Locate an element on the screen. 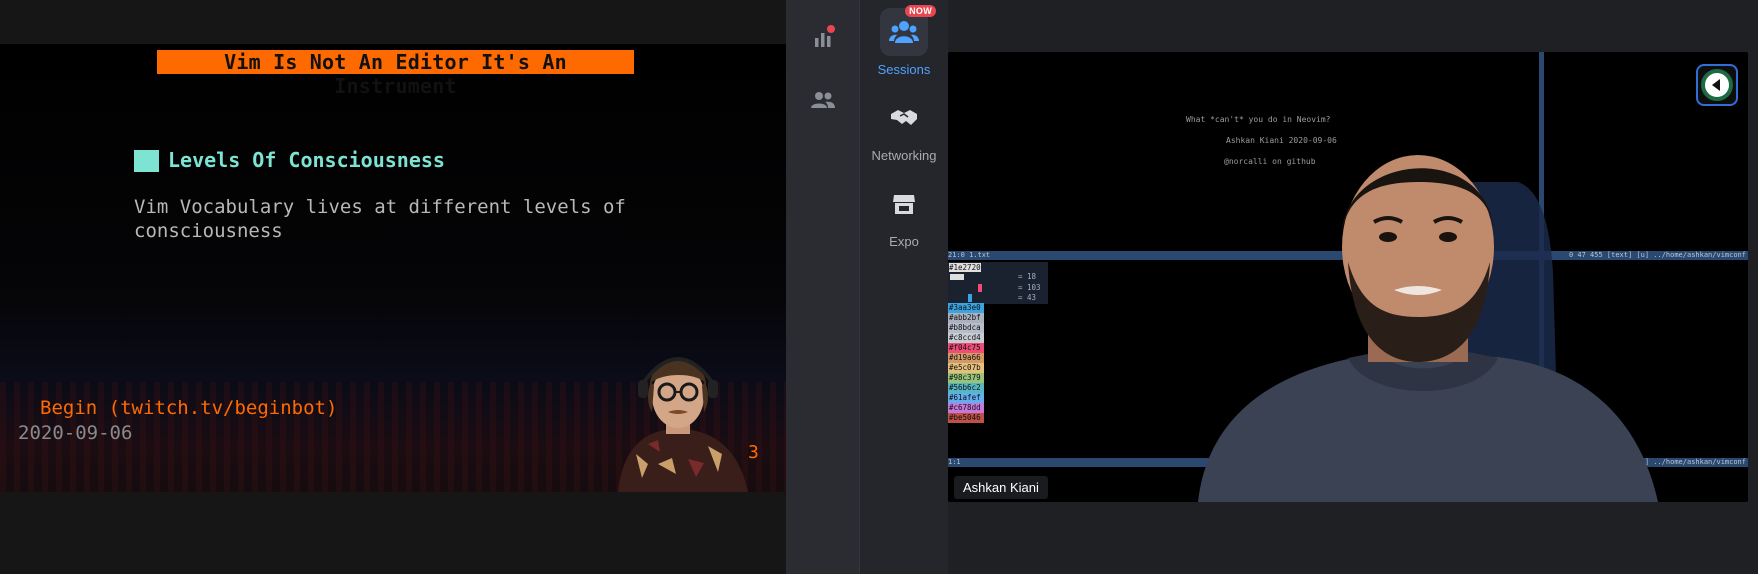 The height and width of the screenshot is (574, 1758). color-swatch: #be5046 is located at coordinates (966, 418).